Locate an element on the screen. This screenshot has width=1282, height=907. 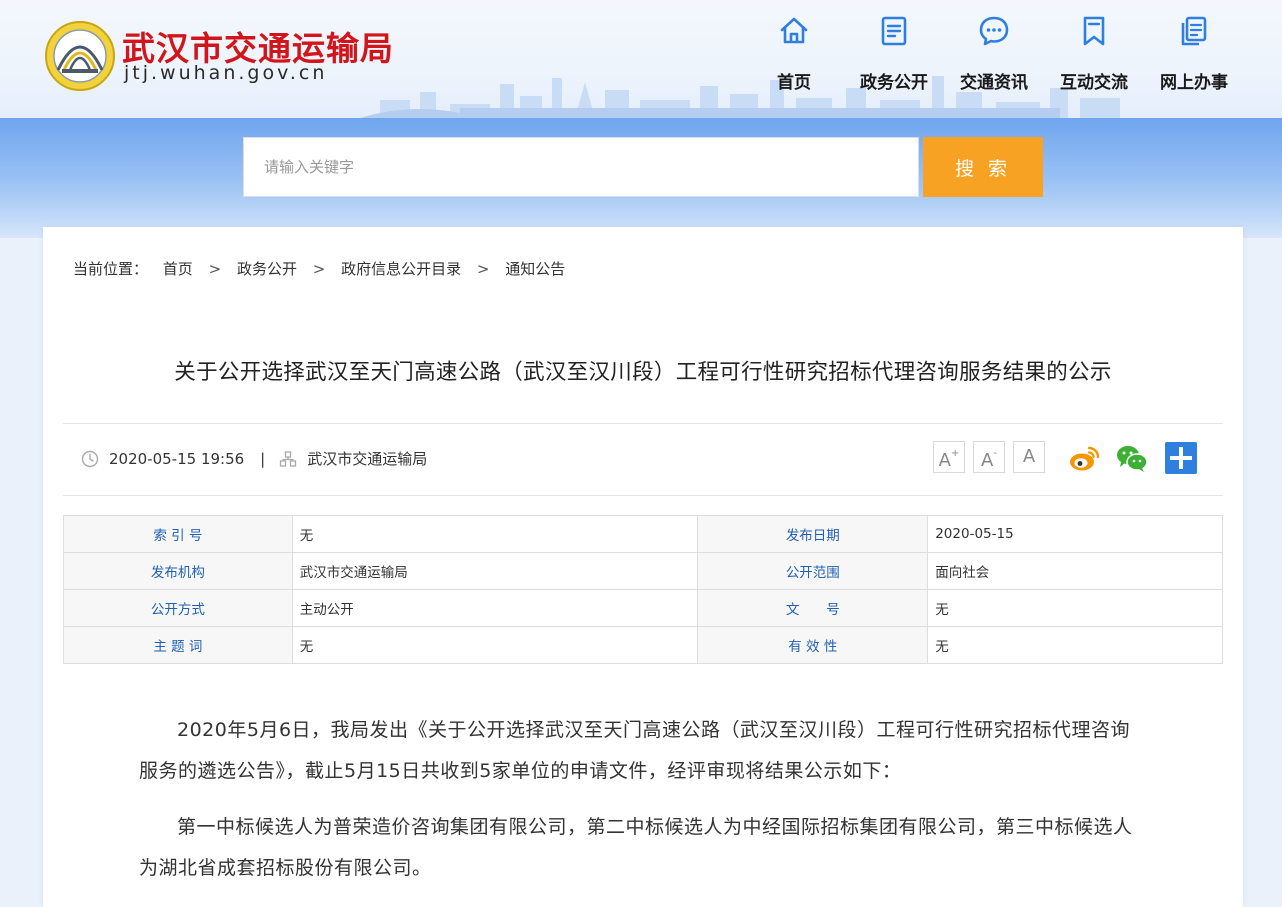
info-key: 文 号 is located at coordinates (813, 608).